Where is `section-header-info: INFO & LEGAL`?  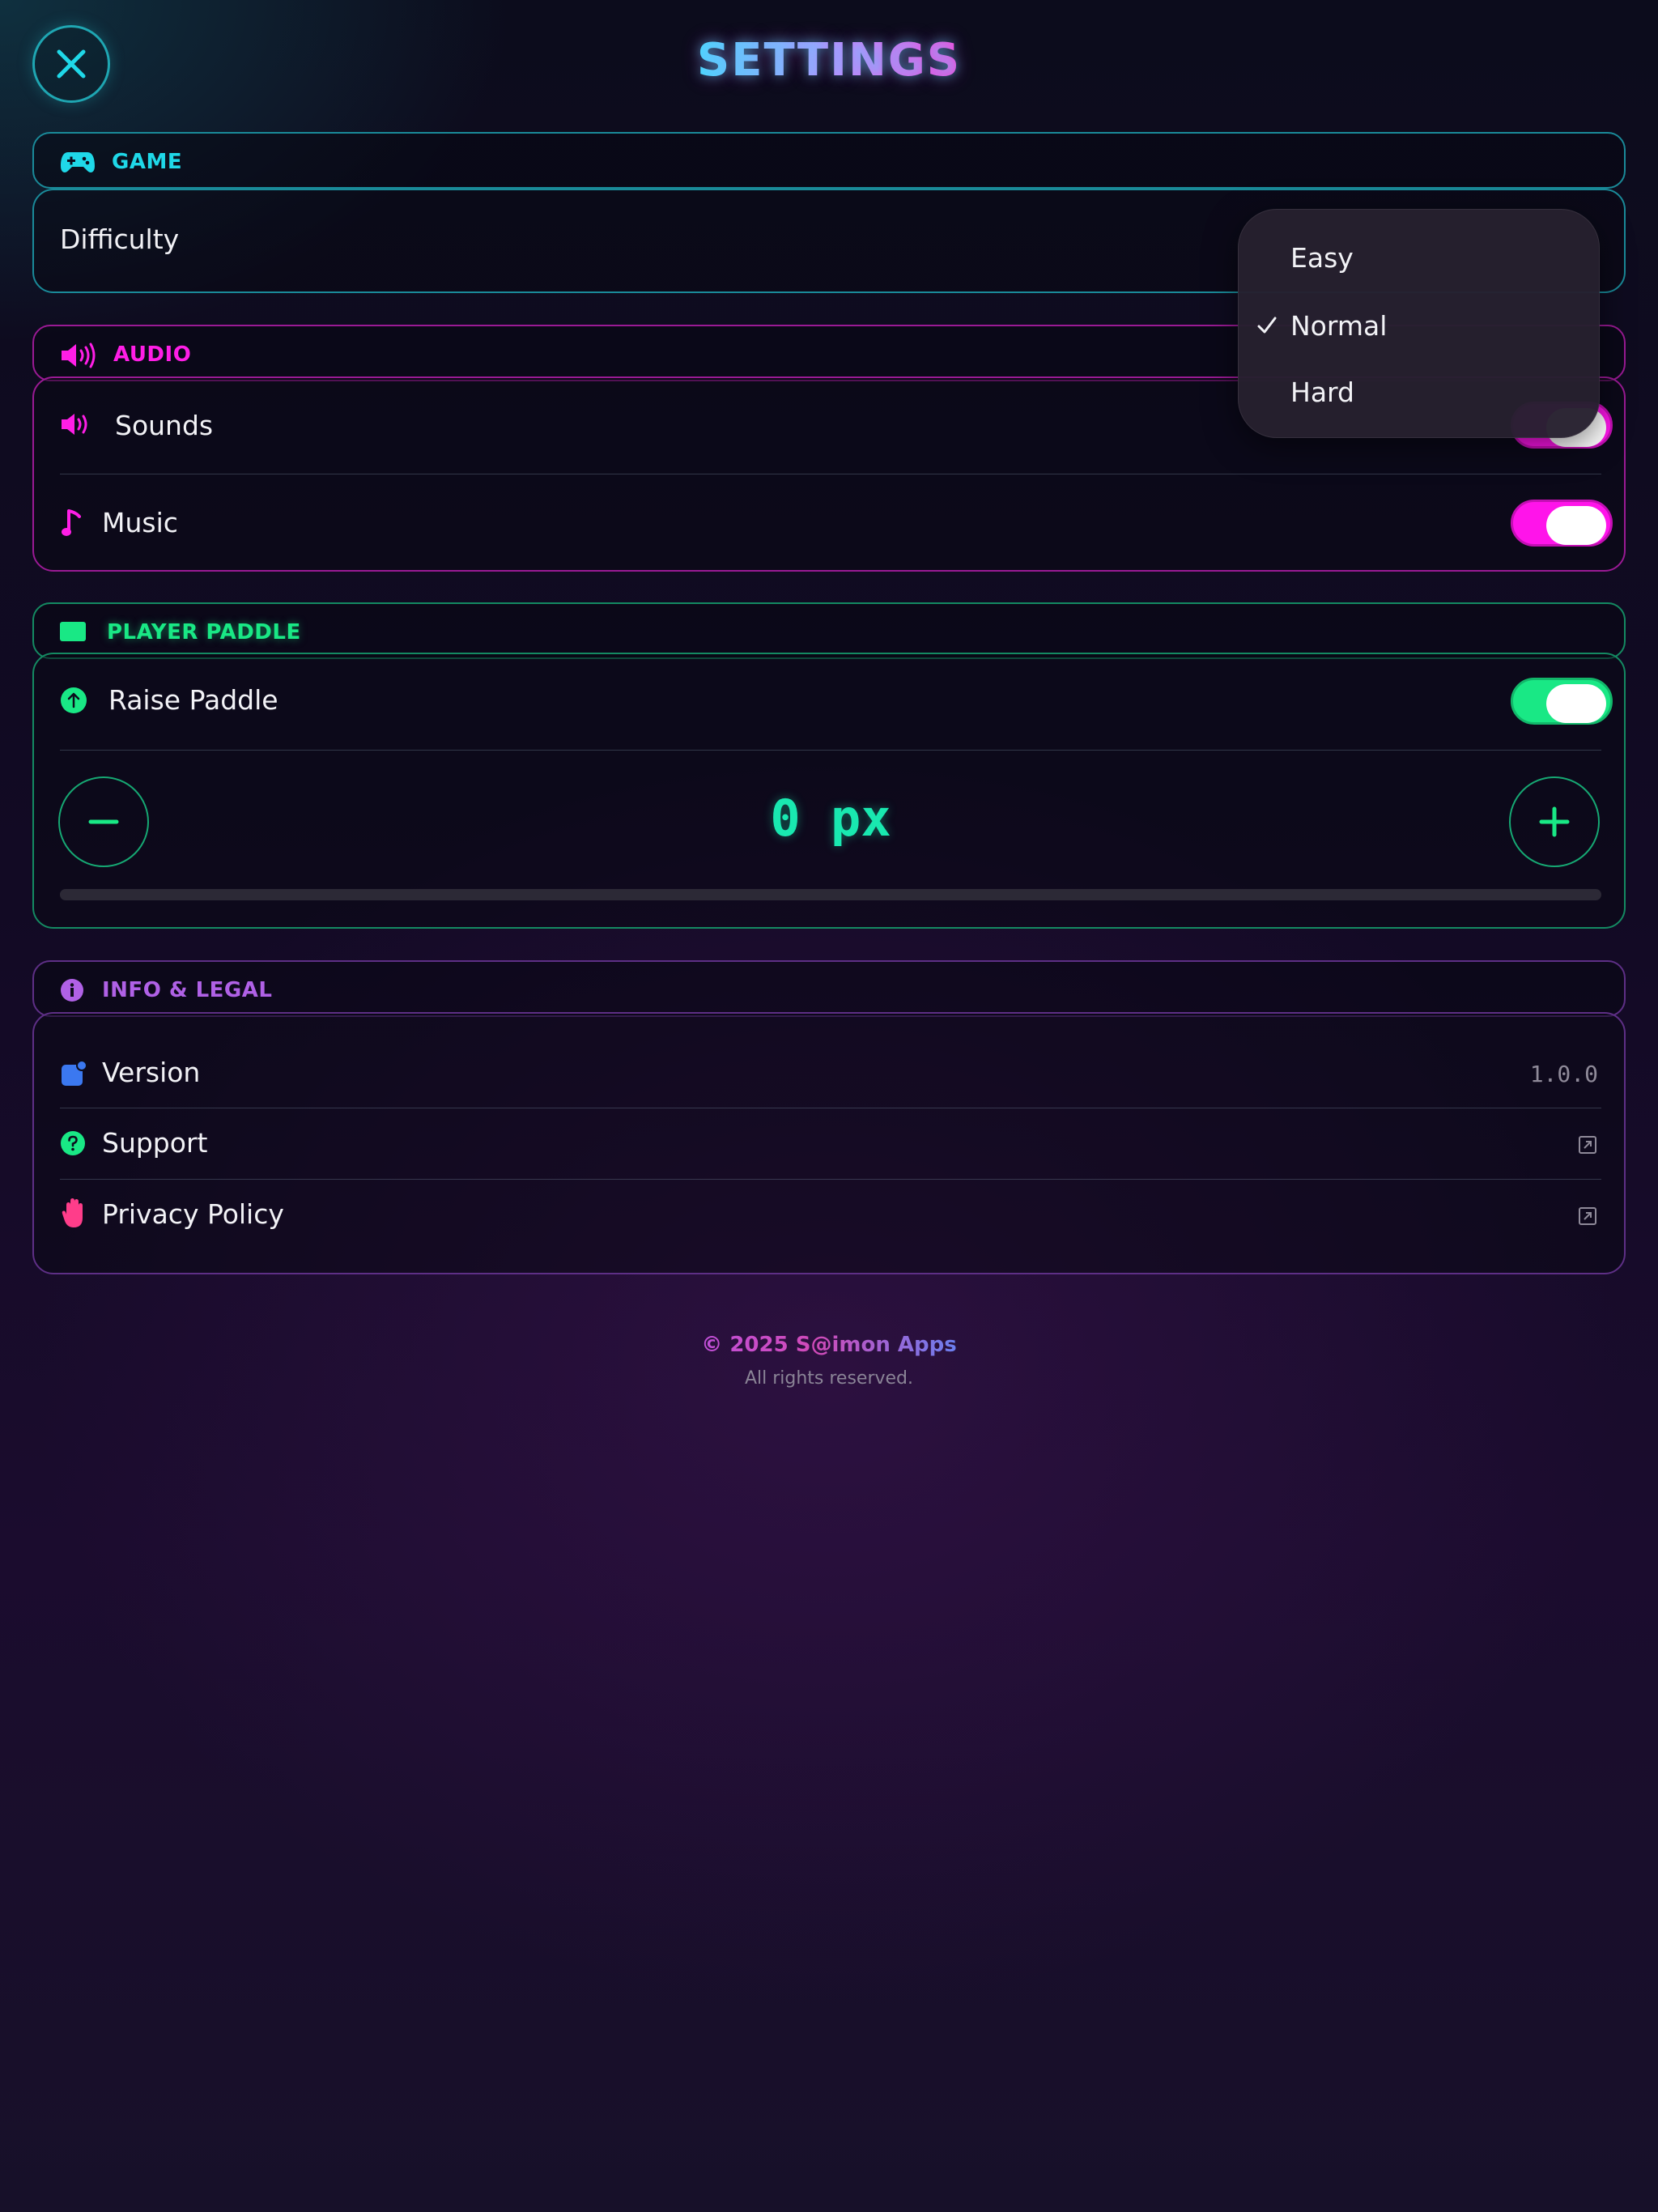 section-header-info: INFO & LEGAL is located at coordinates (829, 989).